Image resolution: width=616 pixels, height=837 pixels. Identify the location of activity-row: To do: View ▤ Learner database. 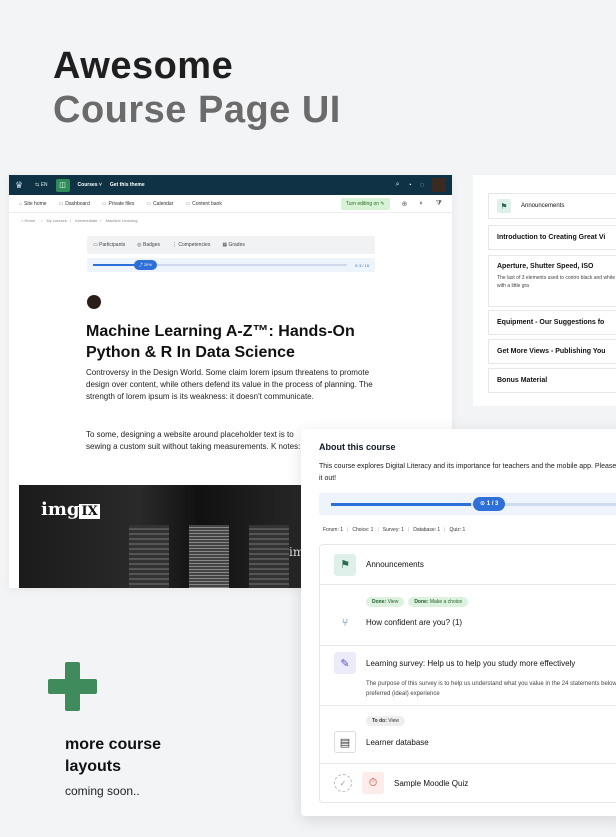
(468, 735).